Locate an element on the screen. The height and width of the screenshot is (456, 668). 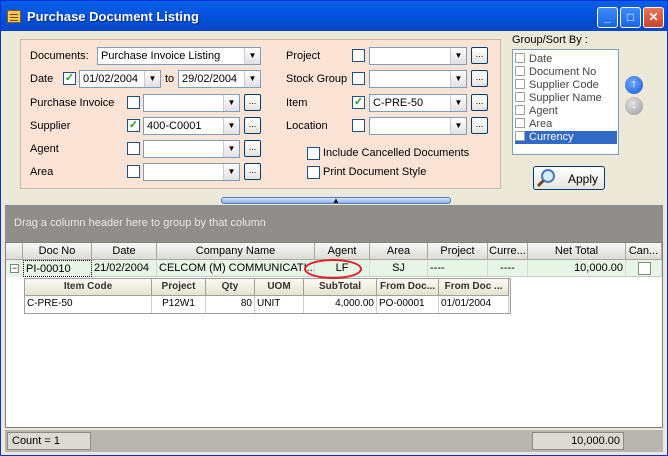
purchase-invoice-select: ▼ is located at coordinates (191, 103).